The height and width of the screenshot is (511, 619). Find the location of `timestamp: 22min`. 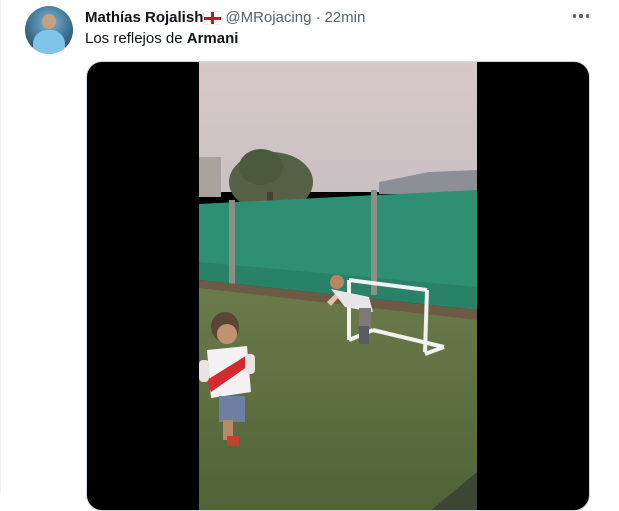

timestamp: 22min is located at coordinates (344, 18).